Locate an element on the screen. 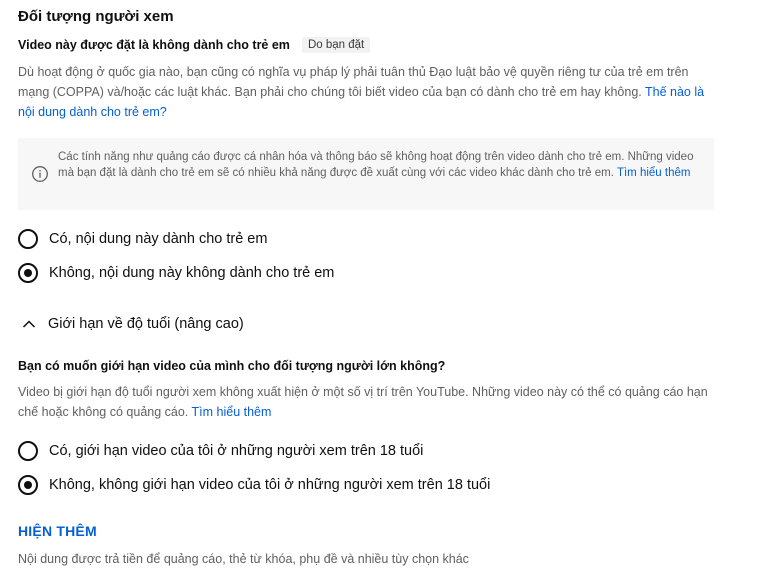 This screenshot has height=588, width=770. radio-made-for-kids-yes: Có, nội dung này dành cho trẻ em is located at coordinates (142, 239).